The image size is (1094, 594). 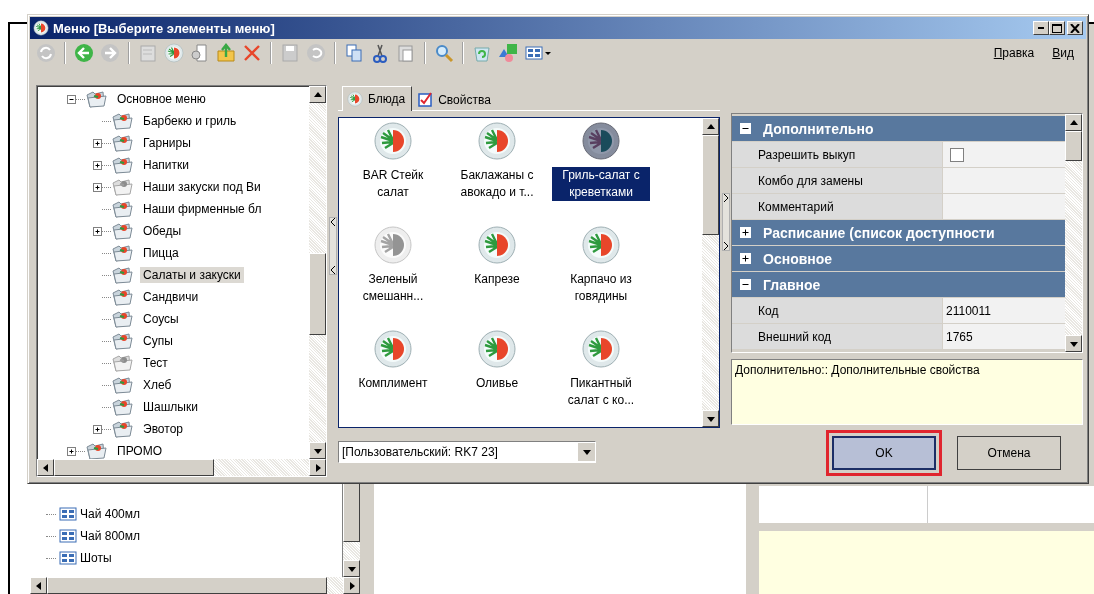 What do you see at coordinates (538, 53) in the screenshot?
I see `grid-view-icon` at bounding box center [538, 53].